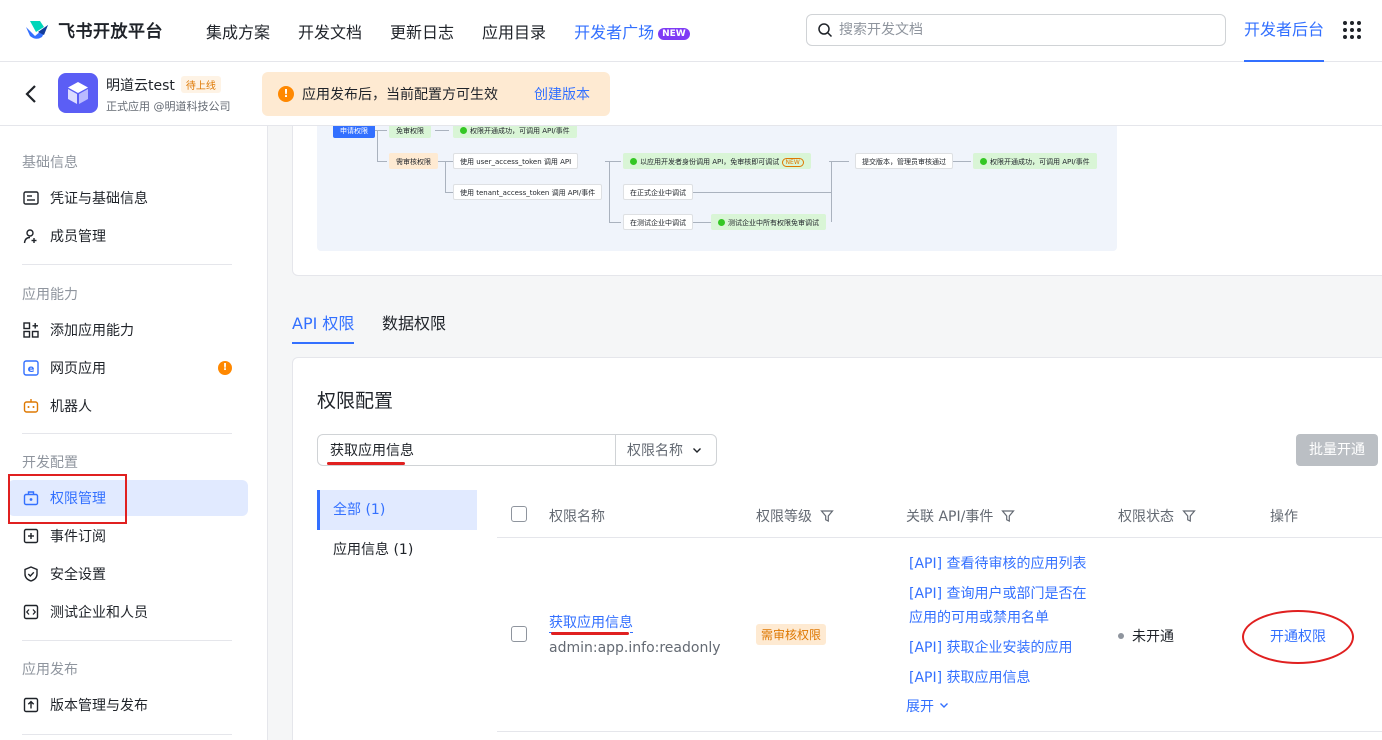 The width and height of the screenshot is (1382, 740). What do you see at coordinates (467, 450) in the screenshot?
I see `permission-search-input` at bounding box center [467, 450].